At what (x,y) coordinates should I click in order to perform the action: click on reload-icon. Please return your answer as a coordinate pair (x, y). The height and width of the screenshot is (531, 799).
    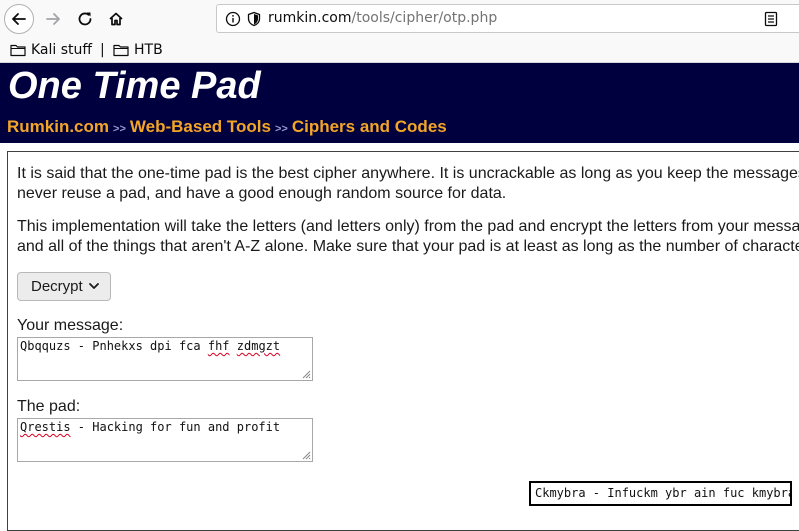
    Looking at the image, I should click on (85, 19).